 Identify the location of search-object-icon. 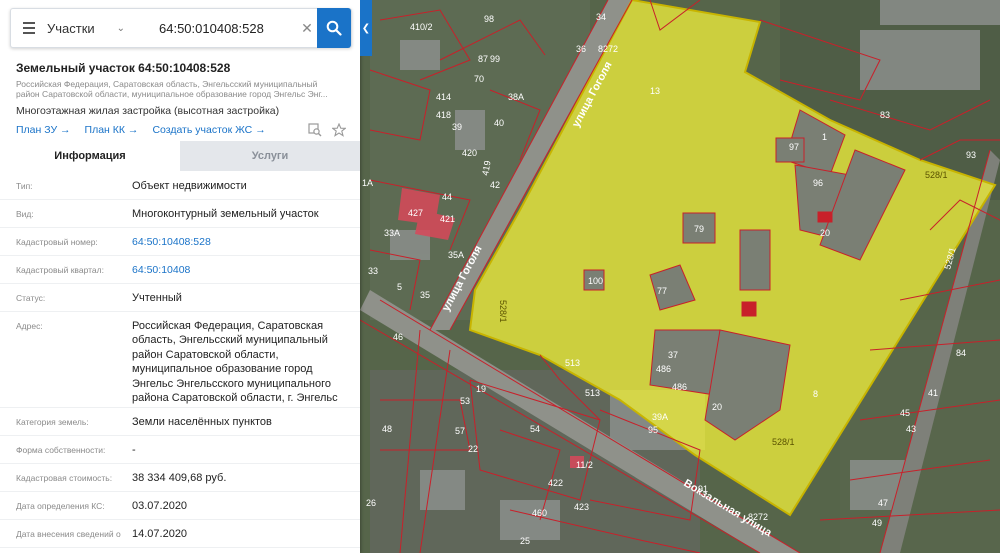
(315, 130).